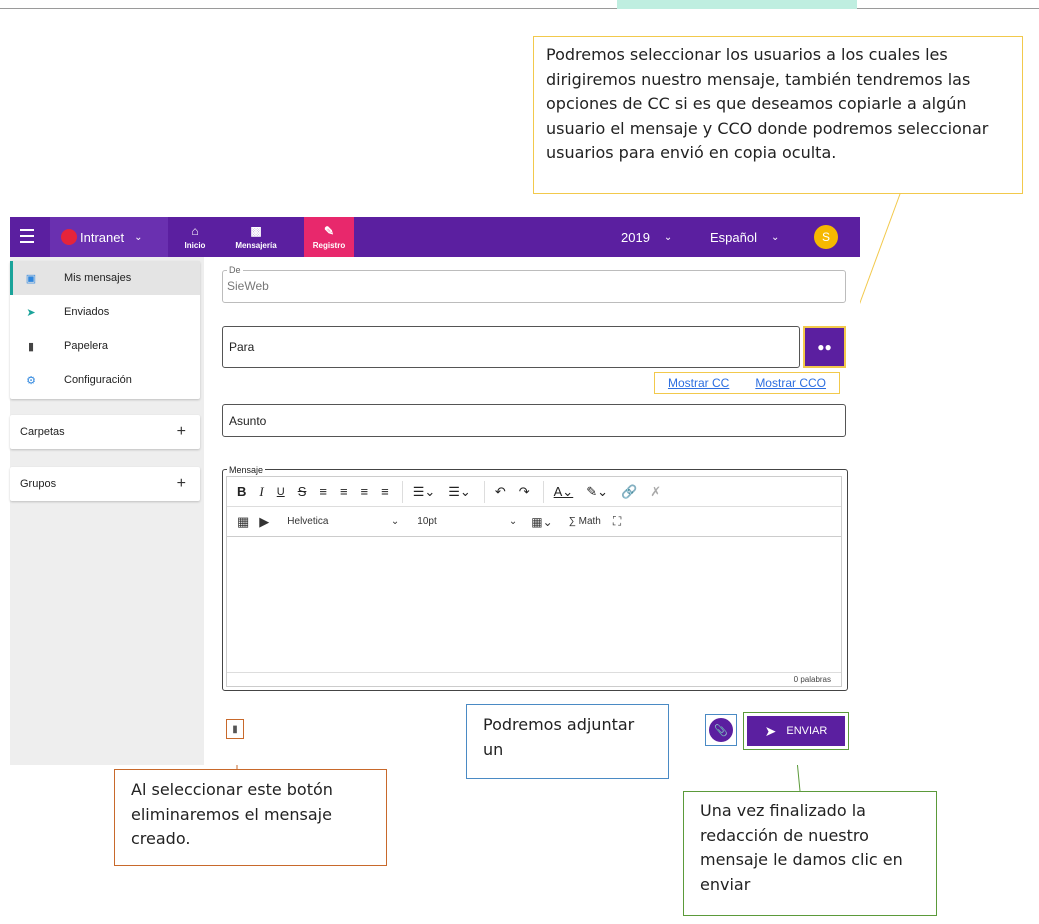 This screenshot has height=924, width=1039. I want to click on align-right-icon: ≡, so click(365, 491).